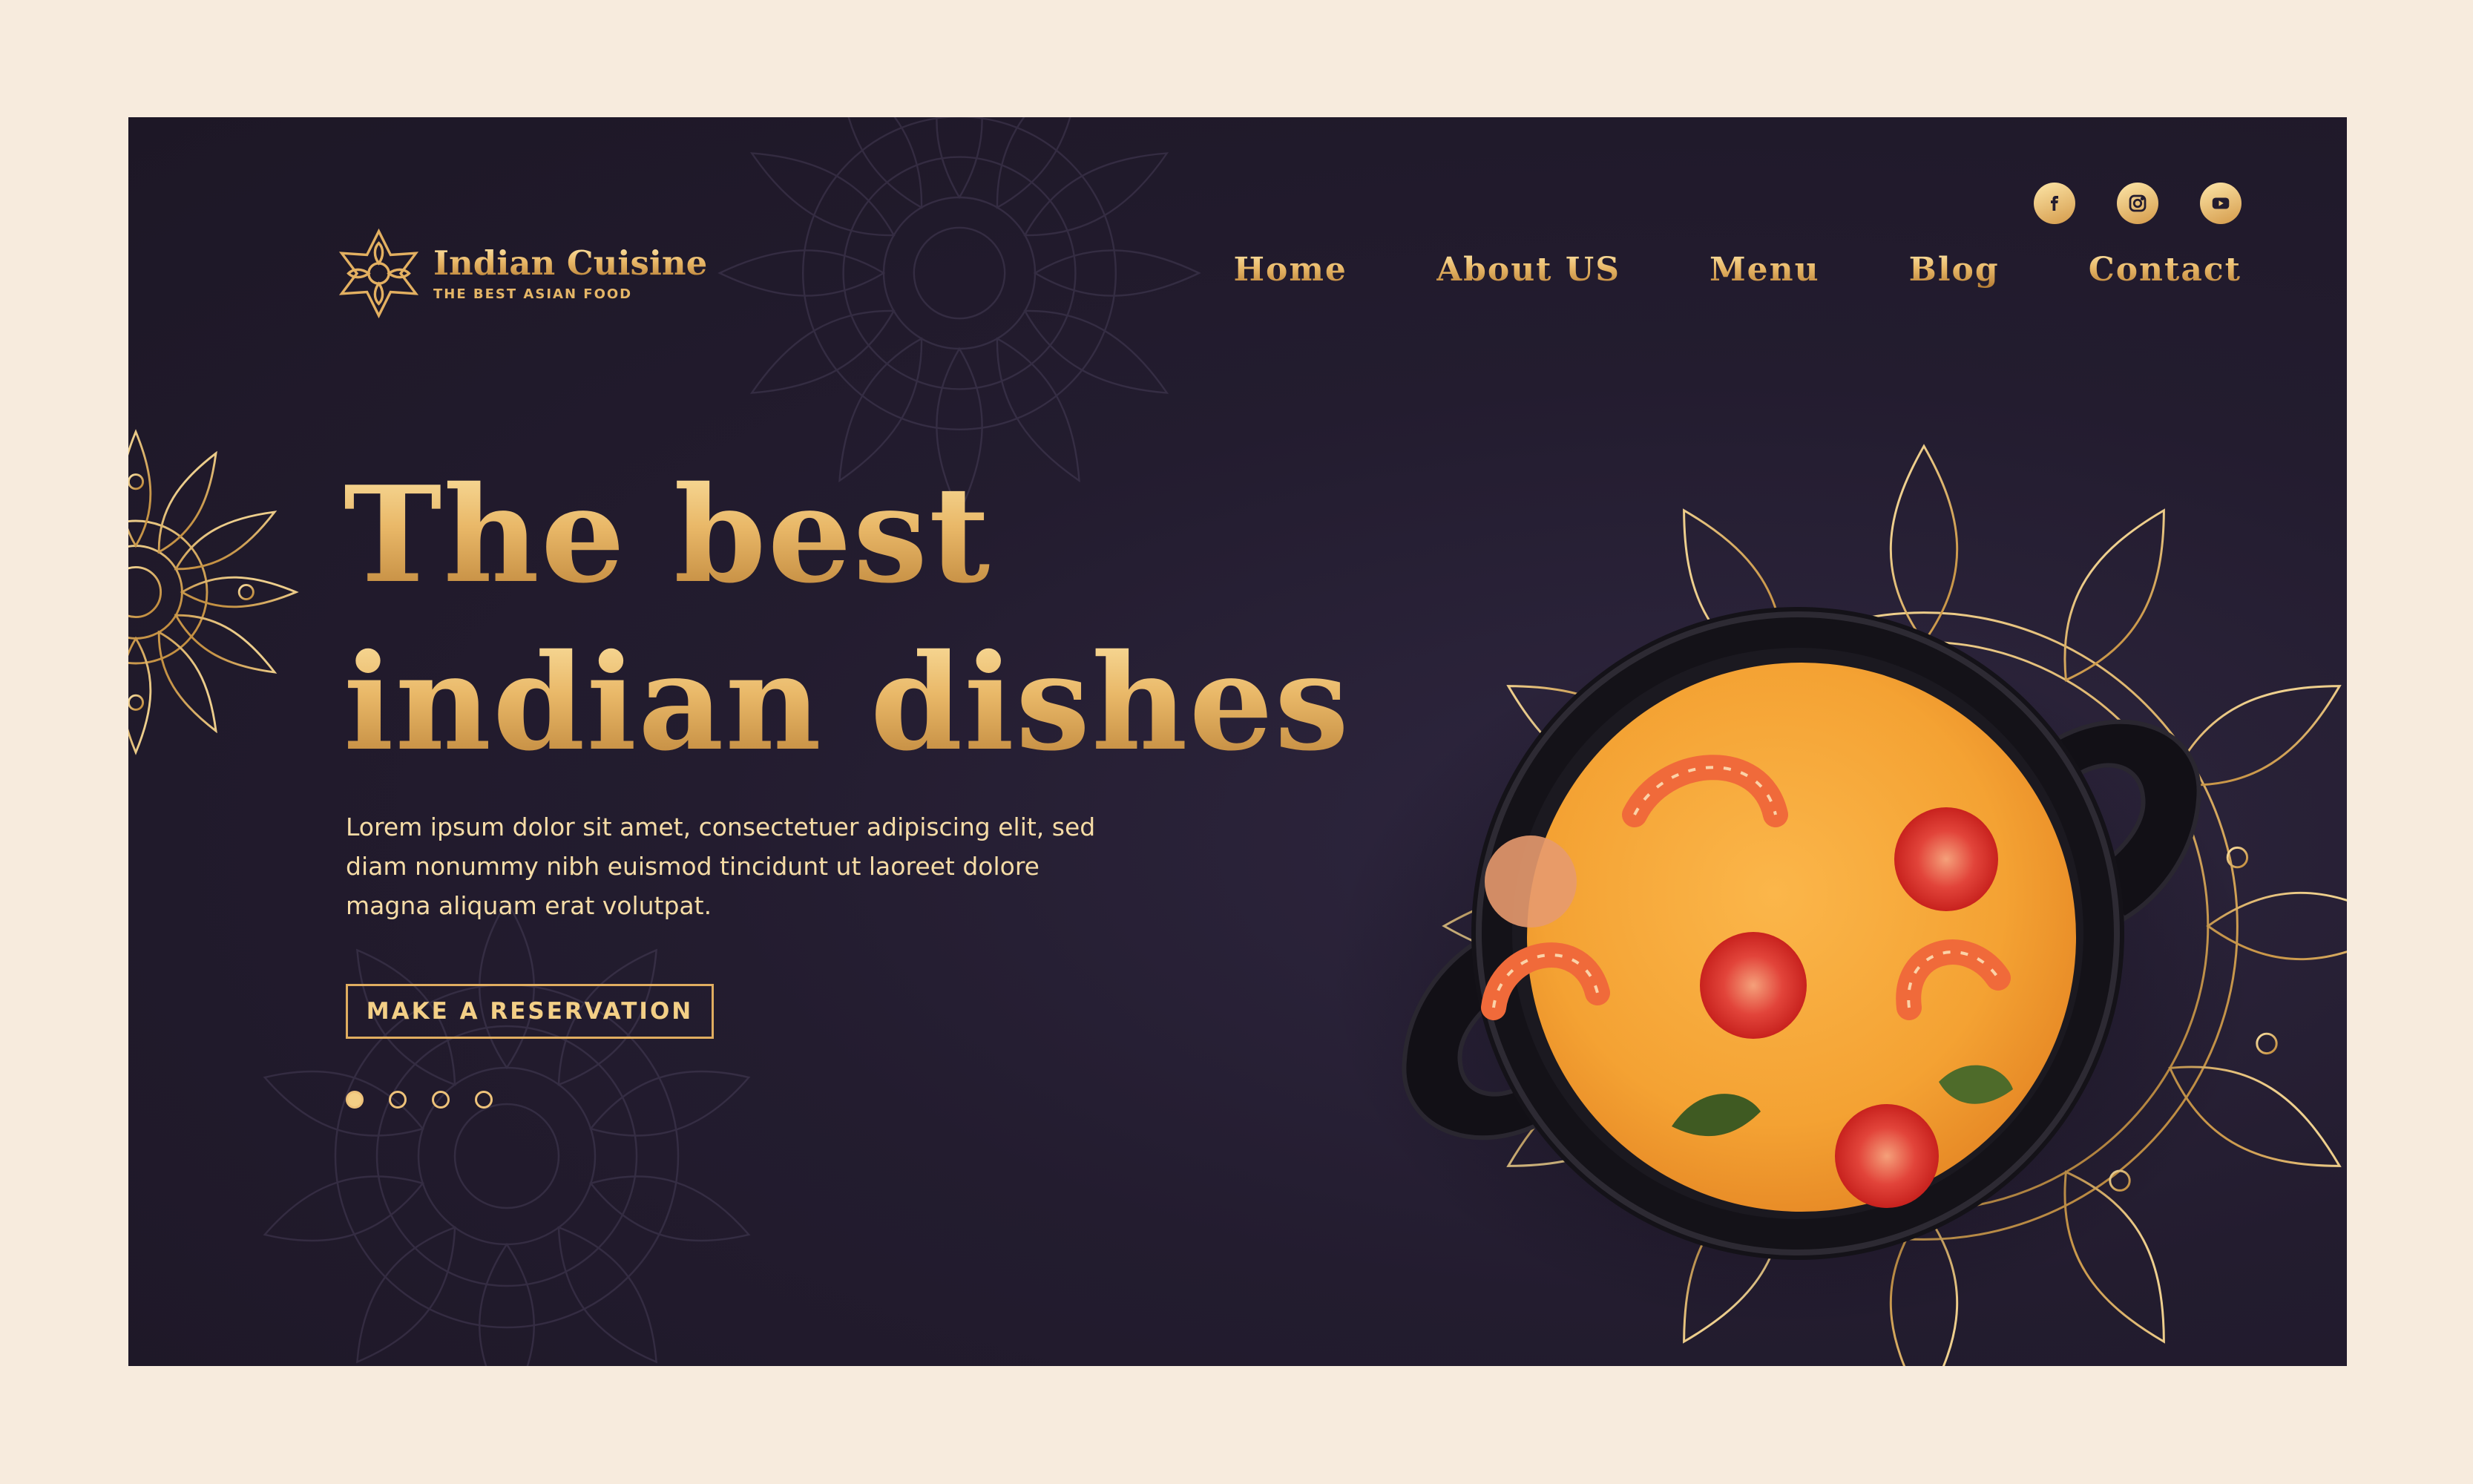  What do you see at coordinates (2165, 270) in the screenshot?
I see `nav-contact: Contact` at bounding box center [2165, 270].